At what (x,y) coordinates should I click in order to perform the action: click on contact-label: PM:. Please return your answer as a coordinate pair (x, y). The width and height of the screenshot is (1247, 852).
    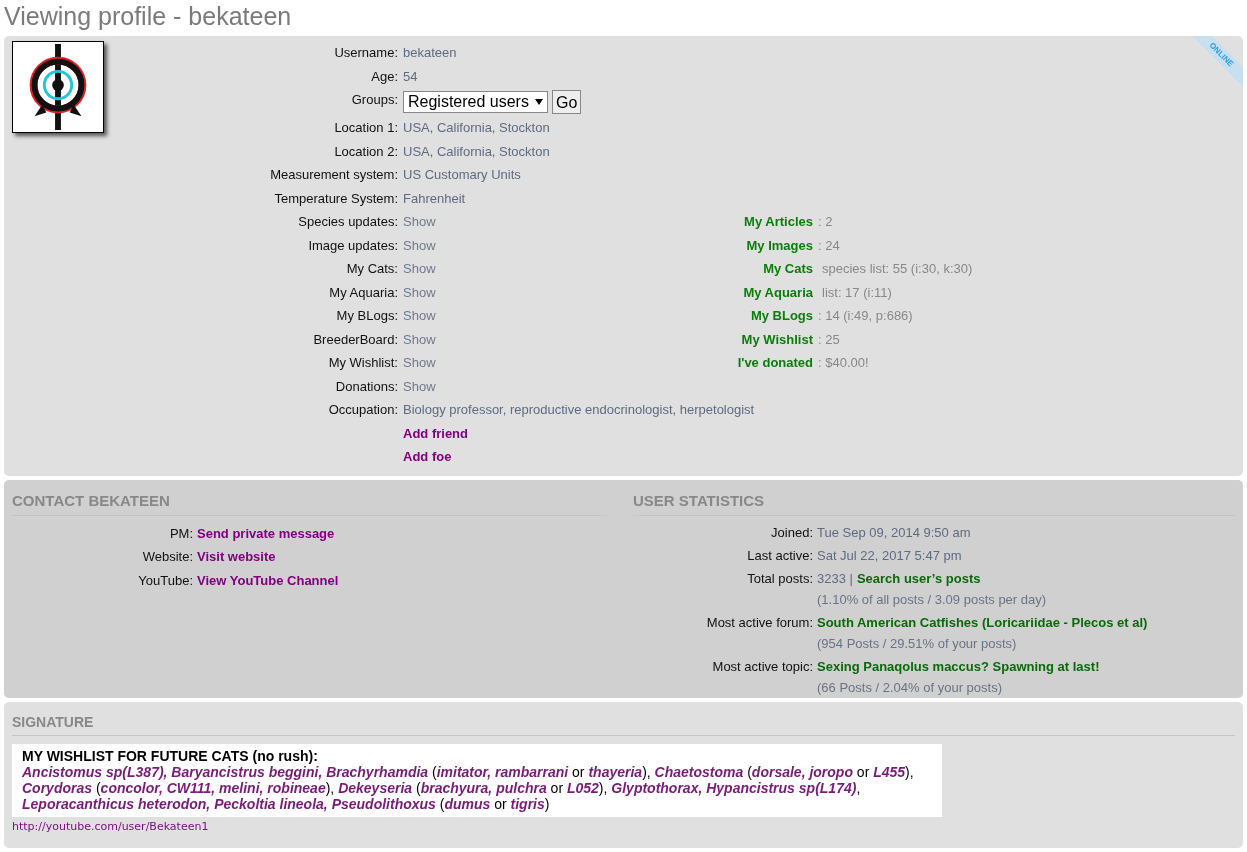
    Looking at the image, I should click on (181, 533).